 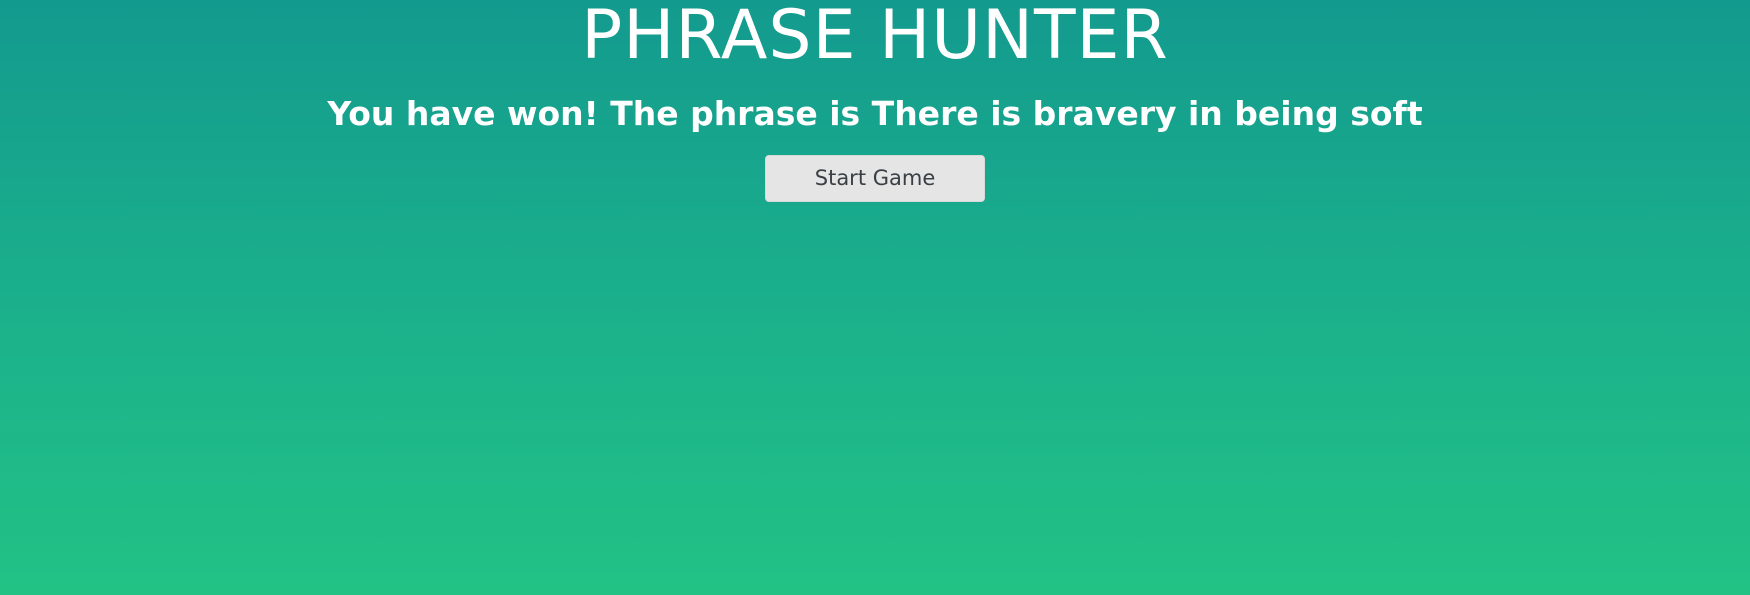 What do you see at coordinates (875, 37) in the screenshot?
I see `game-title: PHRASE HUNTER` at bounding box center [875, 37].